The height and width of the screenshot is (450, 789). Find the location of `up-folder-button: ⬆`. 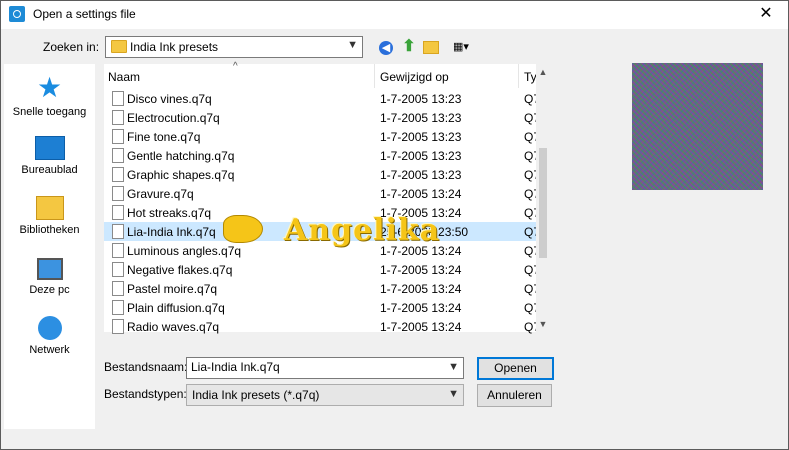

up-folder-button: ⬆ is located at coordinates (409, 47).